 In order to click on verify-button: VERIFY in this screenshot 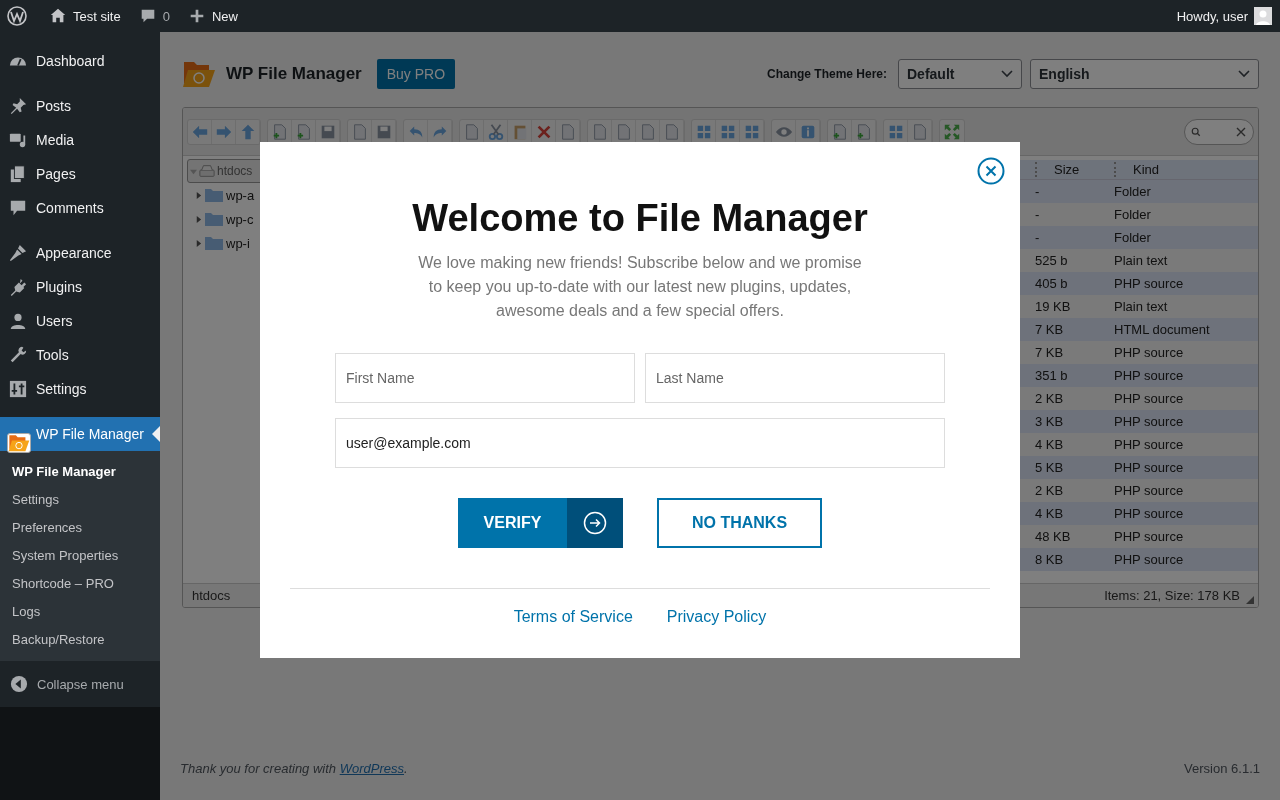, I will do `click(540, 523)`.